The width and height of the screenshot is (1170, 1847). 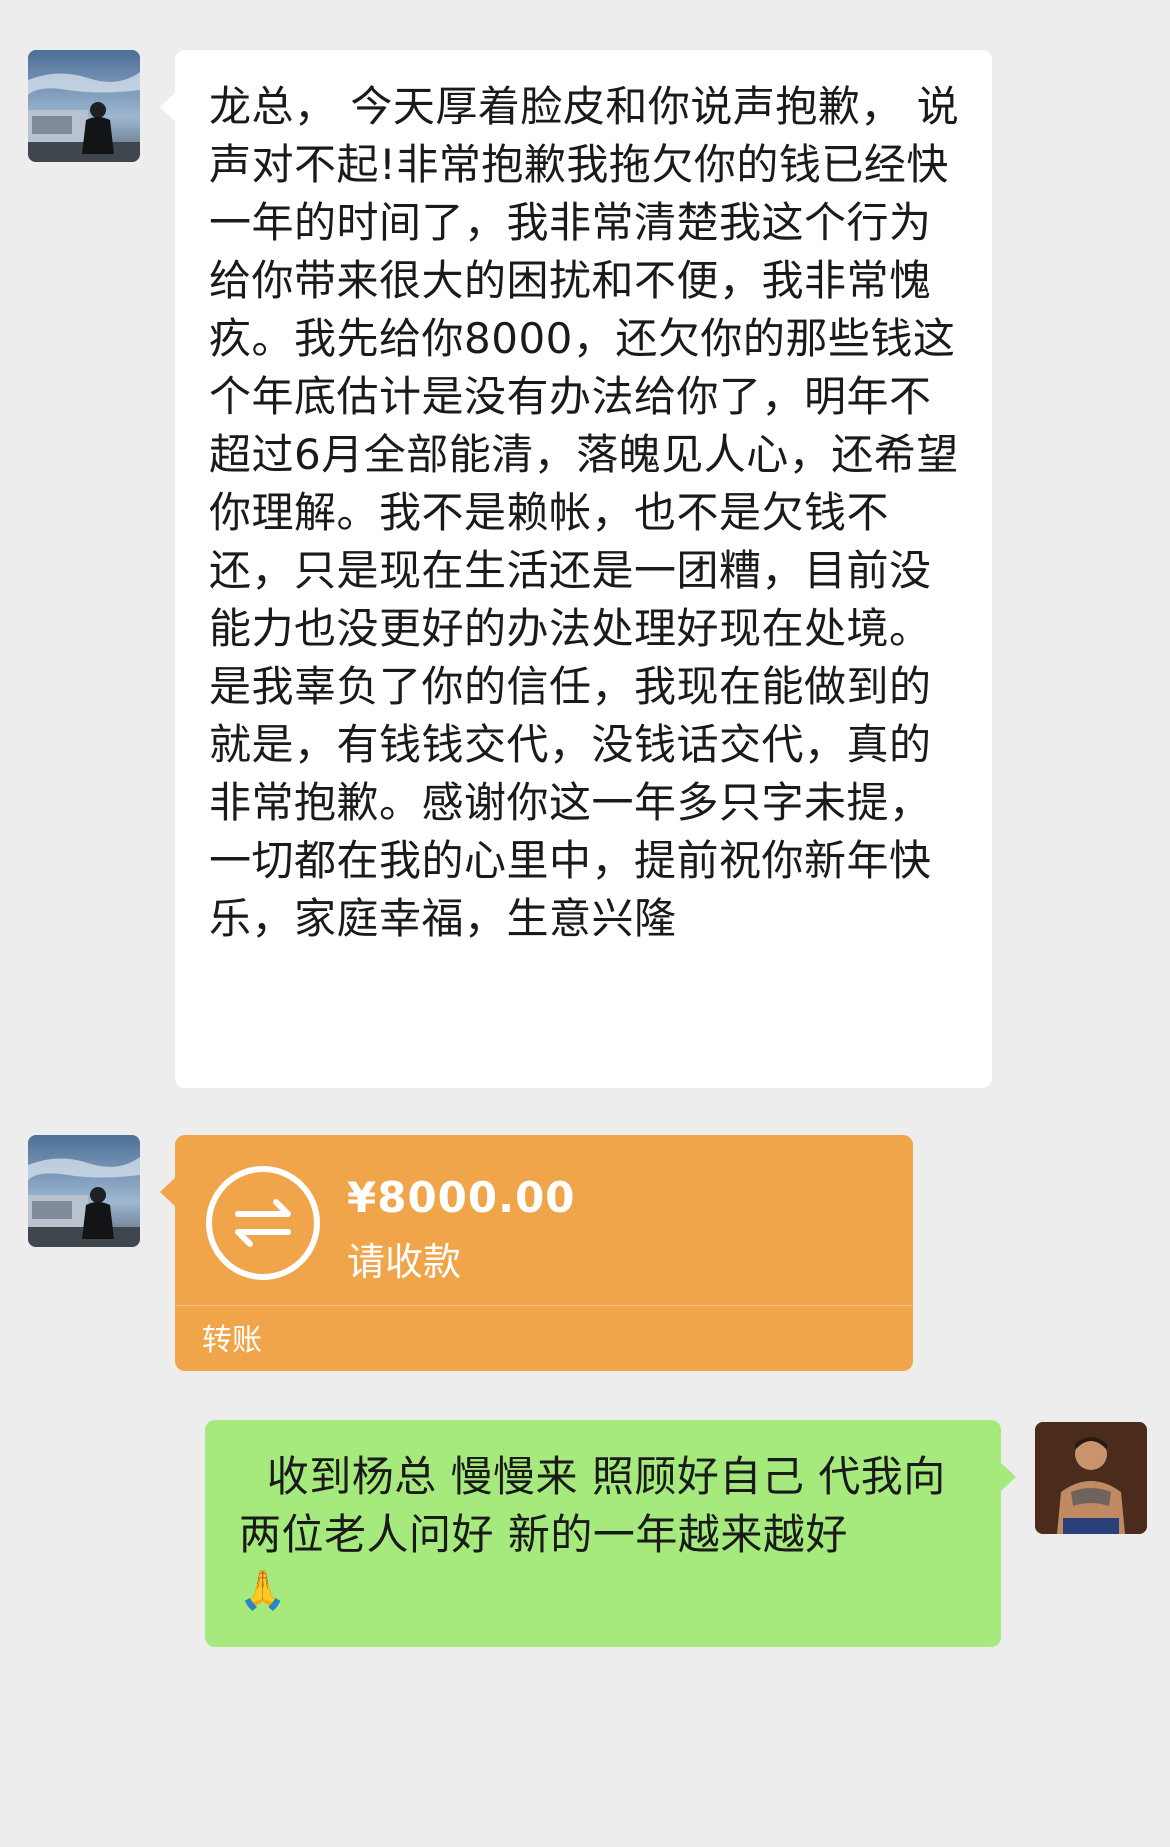 What do you see at coordinates (592, 1505) in the screenshot?
I see `outgoing-message-text: 收到杨总 慢慢来 照顾好自己 代我向两位老人问好 新的一年越来越好` at bounding box center [592, 1505].